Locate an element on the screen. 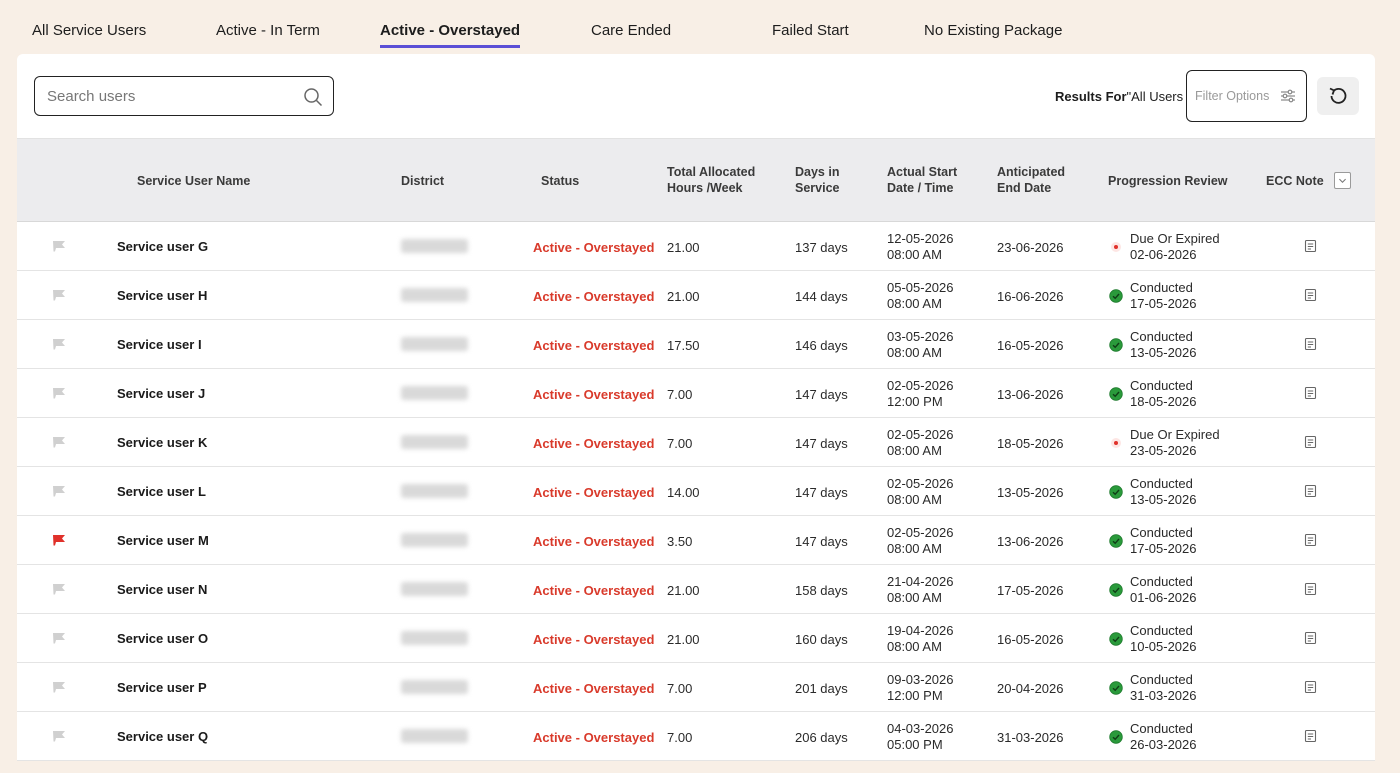 This screenshot has width=1400, height=773. tab-care-ended: Care Ended is located at coordinates (631, 34).